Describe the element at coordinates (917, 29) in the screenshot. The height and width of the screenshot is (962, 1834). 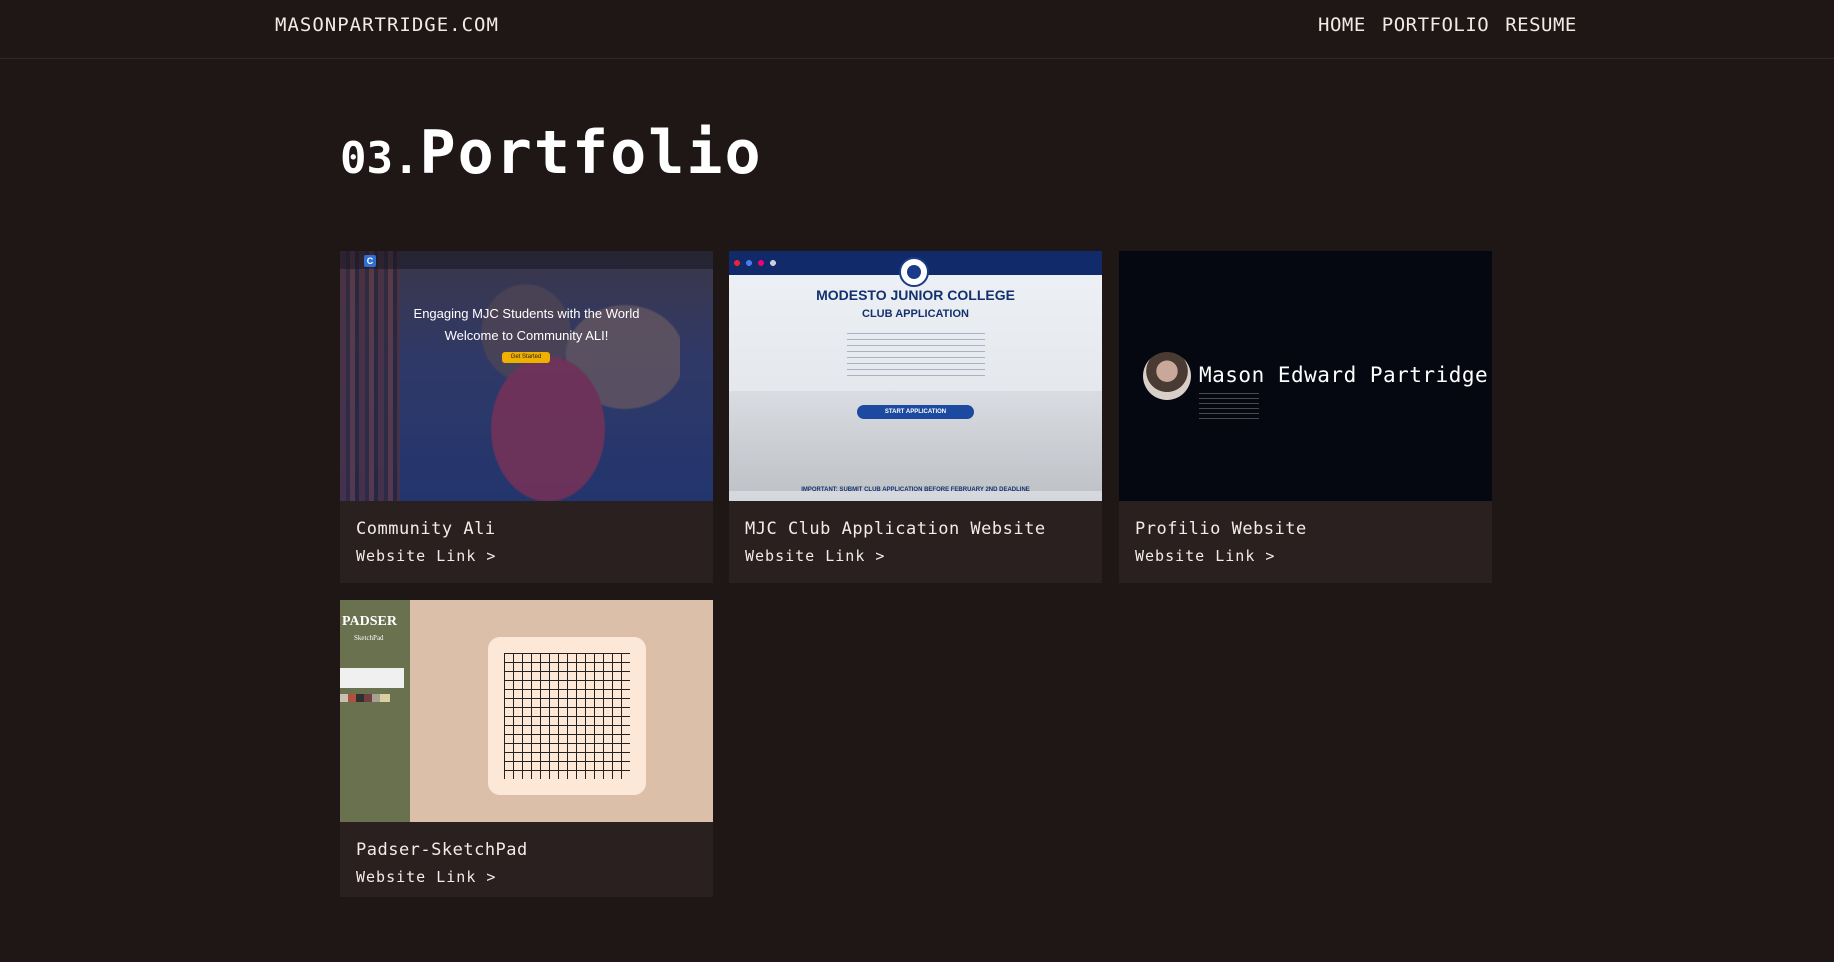
I see `top-nav: MASONPARTRIDGE.COM HOME PORTFOLIO RESUME` at that location.